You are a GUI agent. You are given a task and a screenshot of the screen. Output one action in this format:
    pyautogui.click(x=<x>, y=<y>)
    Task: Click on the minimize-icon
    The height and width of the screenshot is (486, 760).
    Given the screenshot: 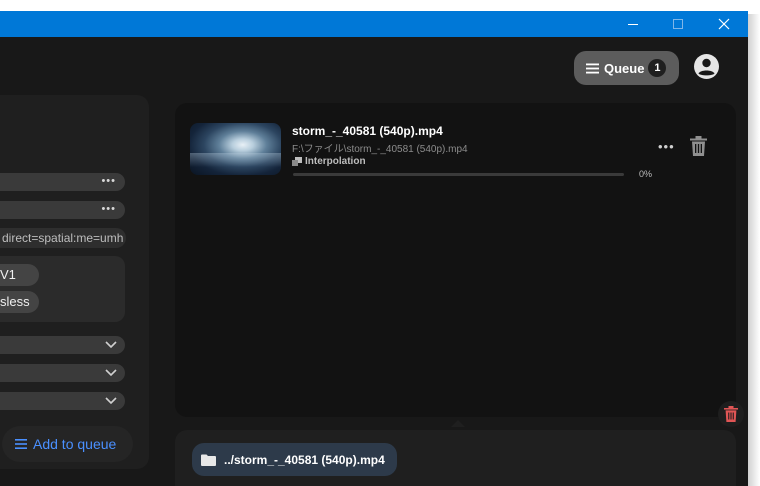 What is the action you would take?
    pyautogui.click(x=633, y=24)
    